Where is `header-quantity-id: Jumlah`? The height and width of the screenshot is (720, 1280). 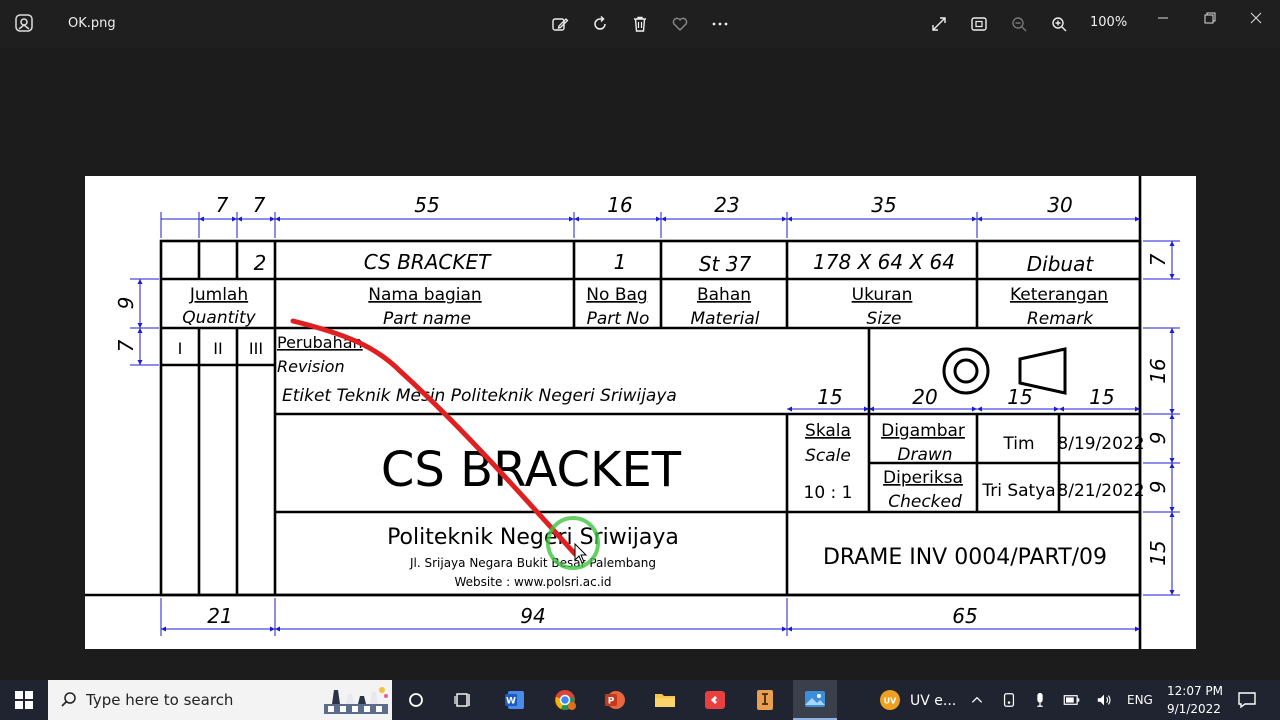 header-quantity-id: Jumlah is located at coordinates (218, 295).